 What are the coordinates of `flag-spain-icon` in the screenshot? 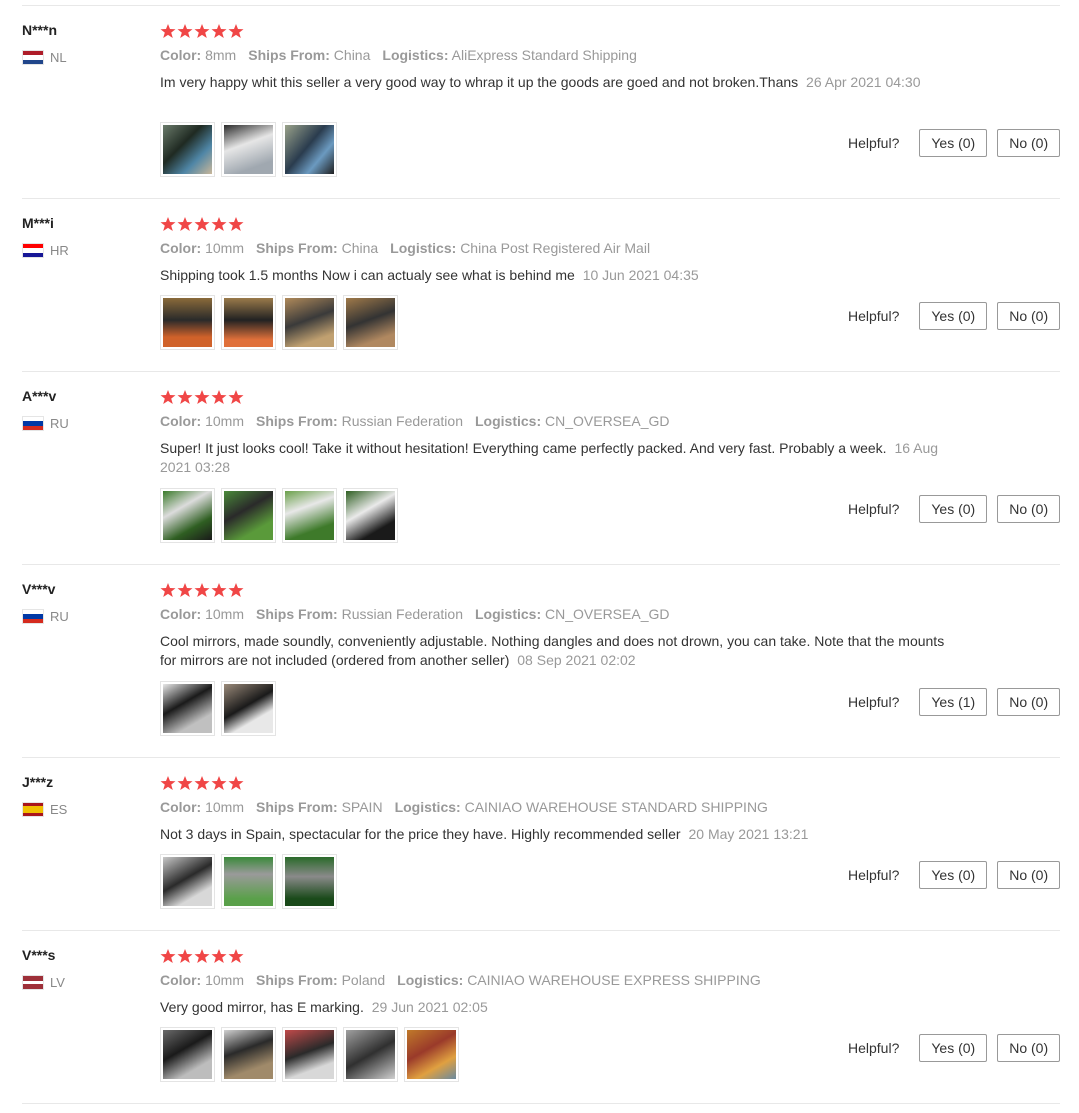 It's located at (33, 809).